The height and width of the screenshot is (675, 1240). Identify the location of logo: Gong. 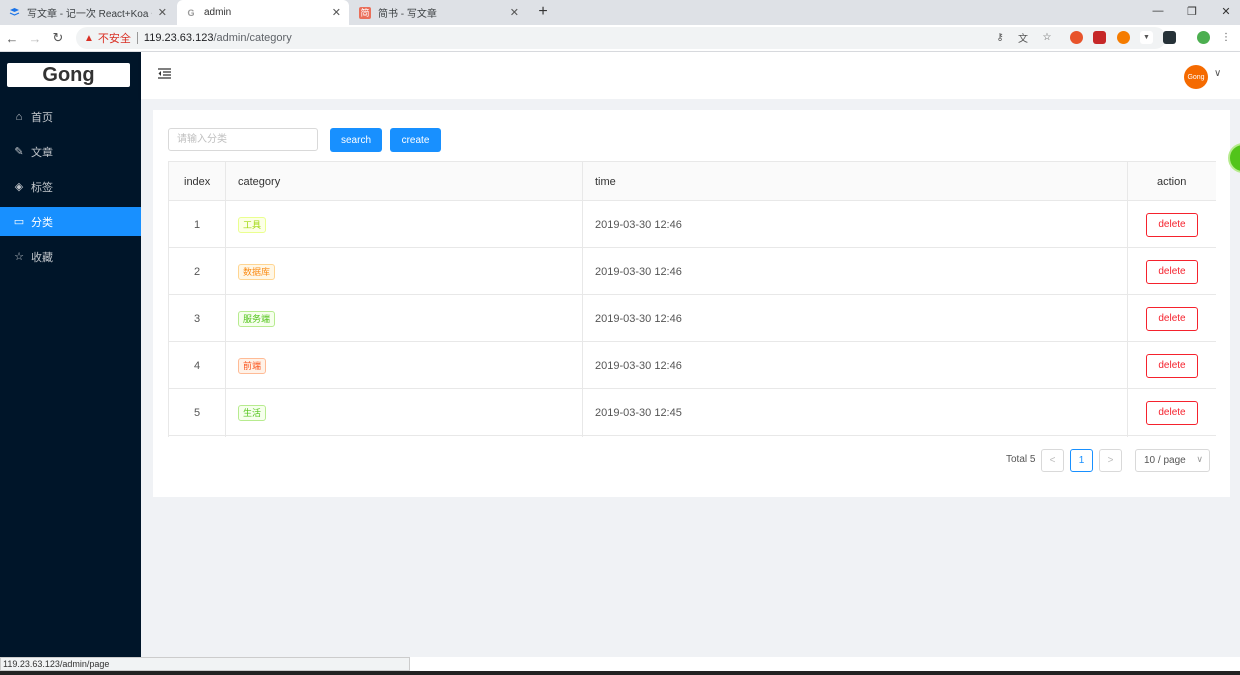
(68, 75).